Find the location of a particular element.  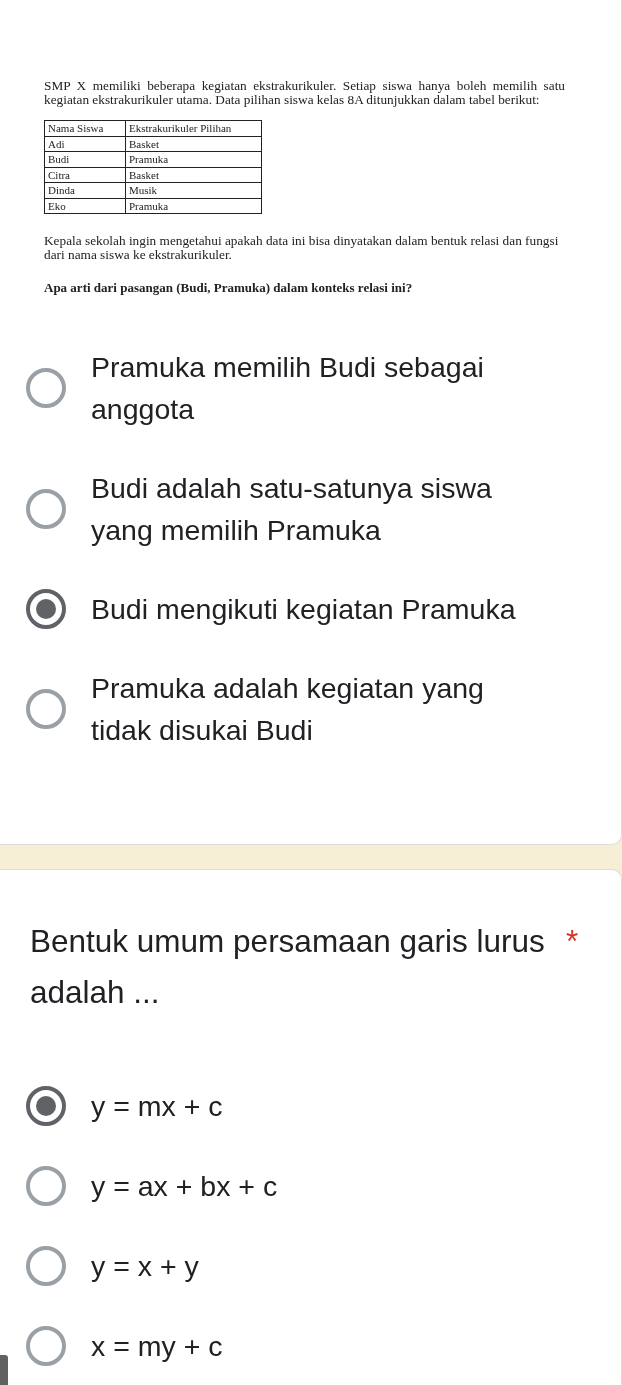

required-marker: * is located at coordinates (572, 941).